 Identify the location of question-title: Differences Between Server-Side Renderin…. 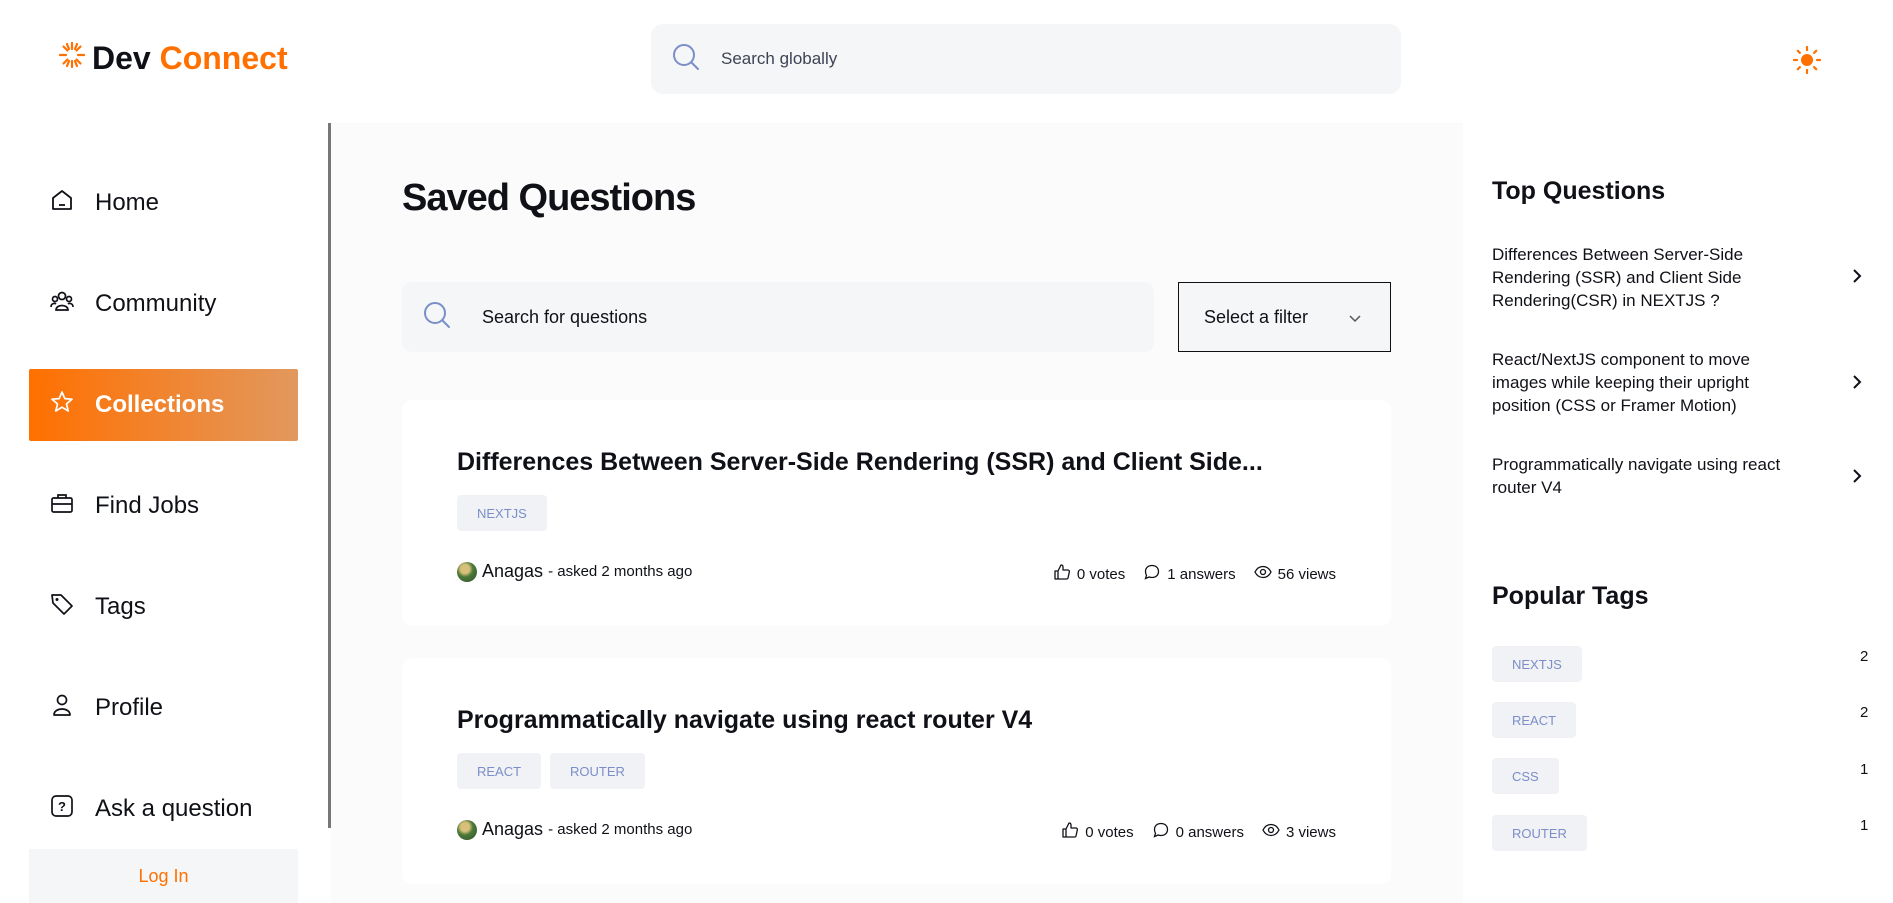
(860, 462).